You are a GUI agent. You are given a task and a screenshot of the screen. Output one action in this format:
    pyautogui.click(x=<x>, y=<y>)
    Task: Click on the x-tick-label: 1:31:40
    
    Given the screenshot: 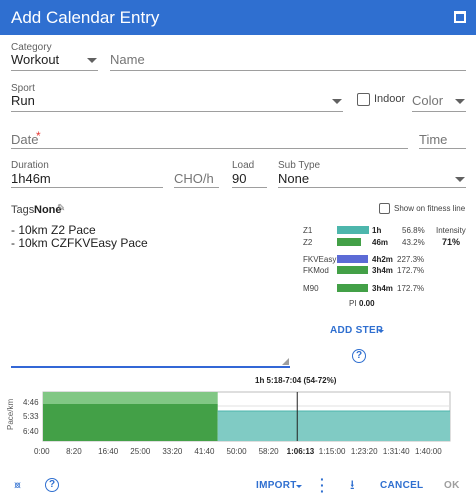 What is the action you would take?
    pyautogui.click(x=396, y=451)
    